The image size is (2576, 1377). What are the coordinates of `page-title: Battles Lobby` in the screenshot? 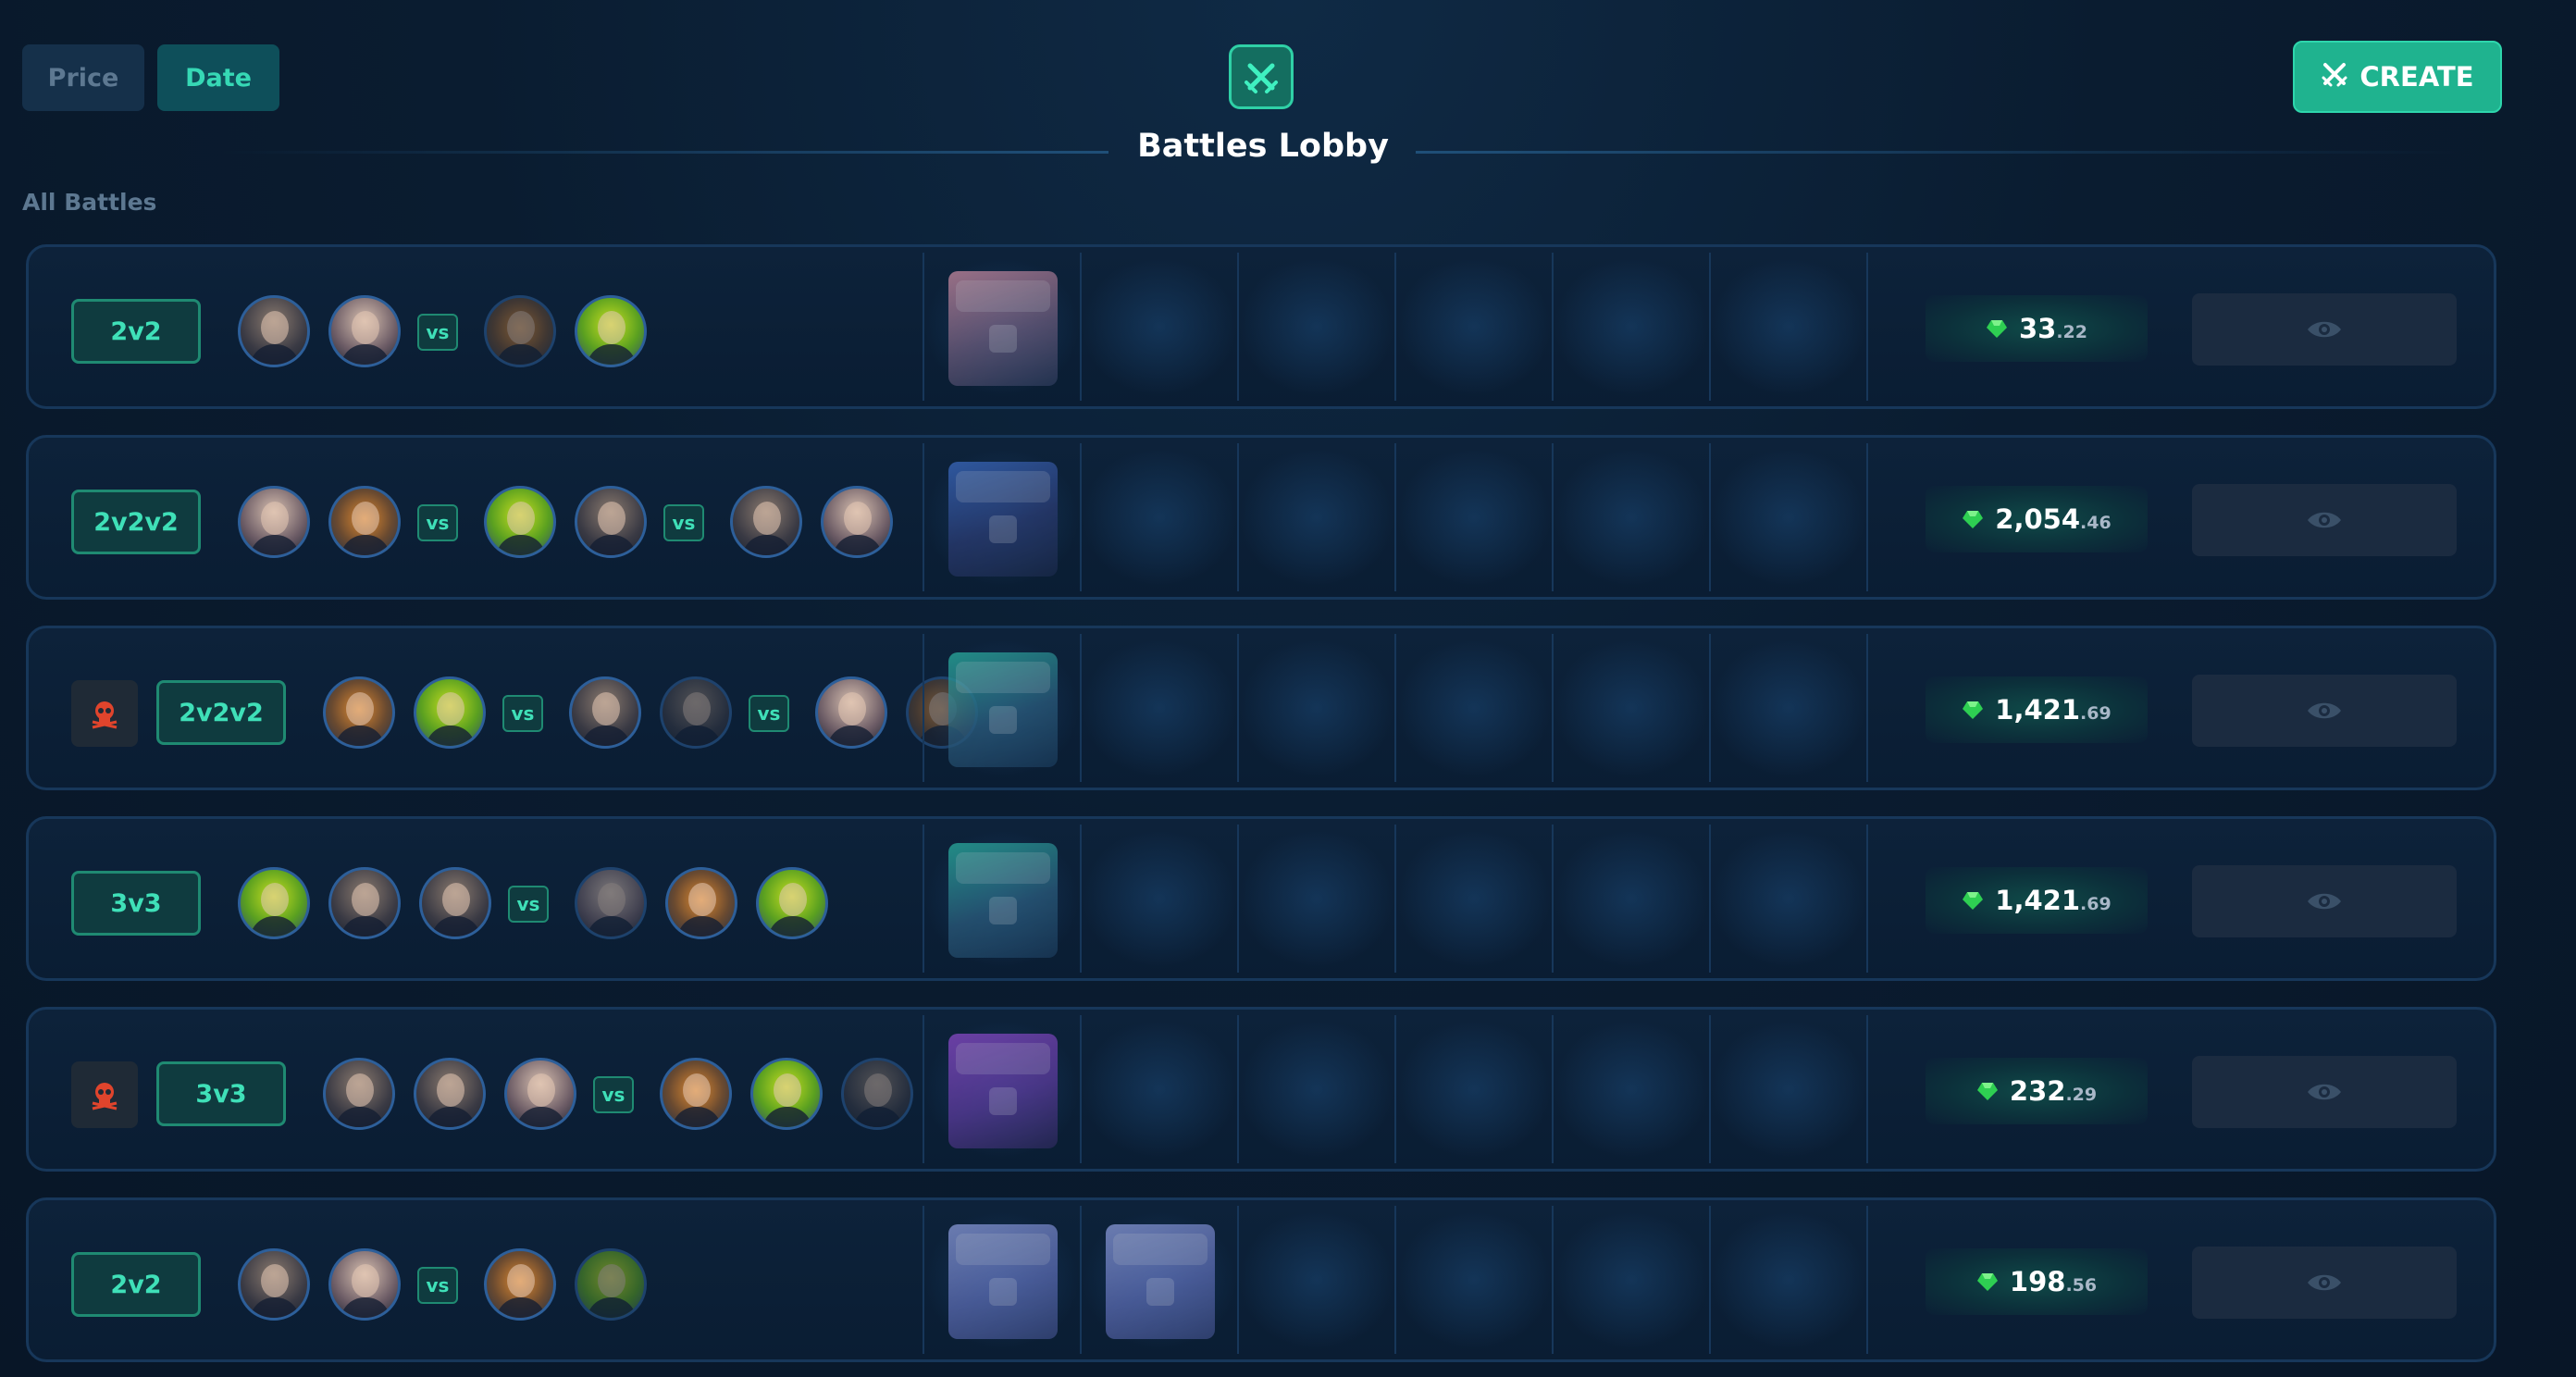 It's located at (1263, 147).